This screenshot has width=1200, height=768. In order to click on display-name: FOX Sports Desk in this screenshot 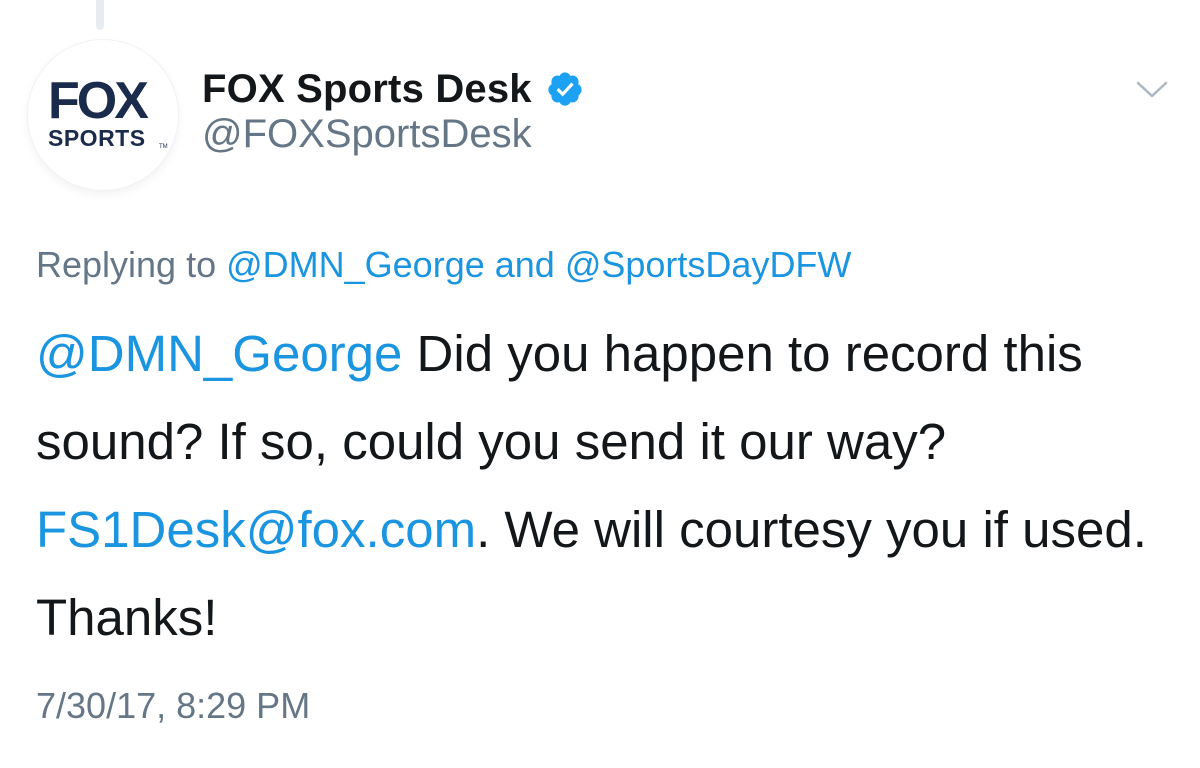, I will do `click(367, 89)`.